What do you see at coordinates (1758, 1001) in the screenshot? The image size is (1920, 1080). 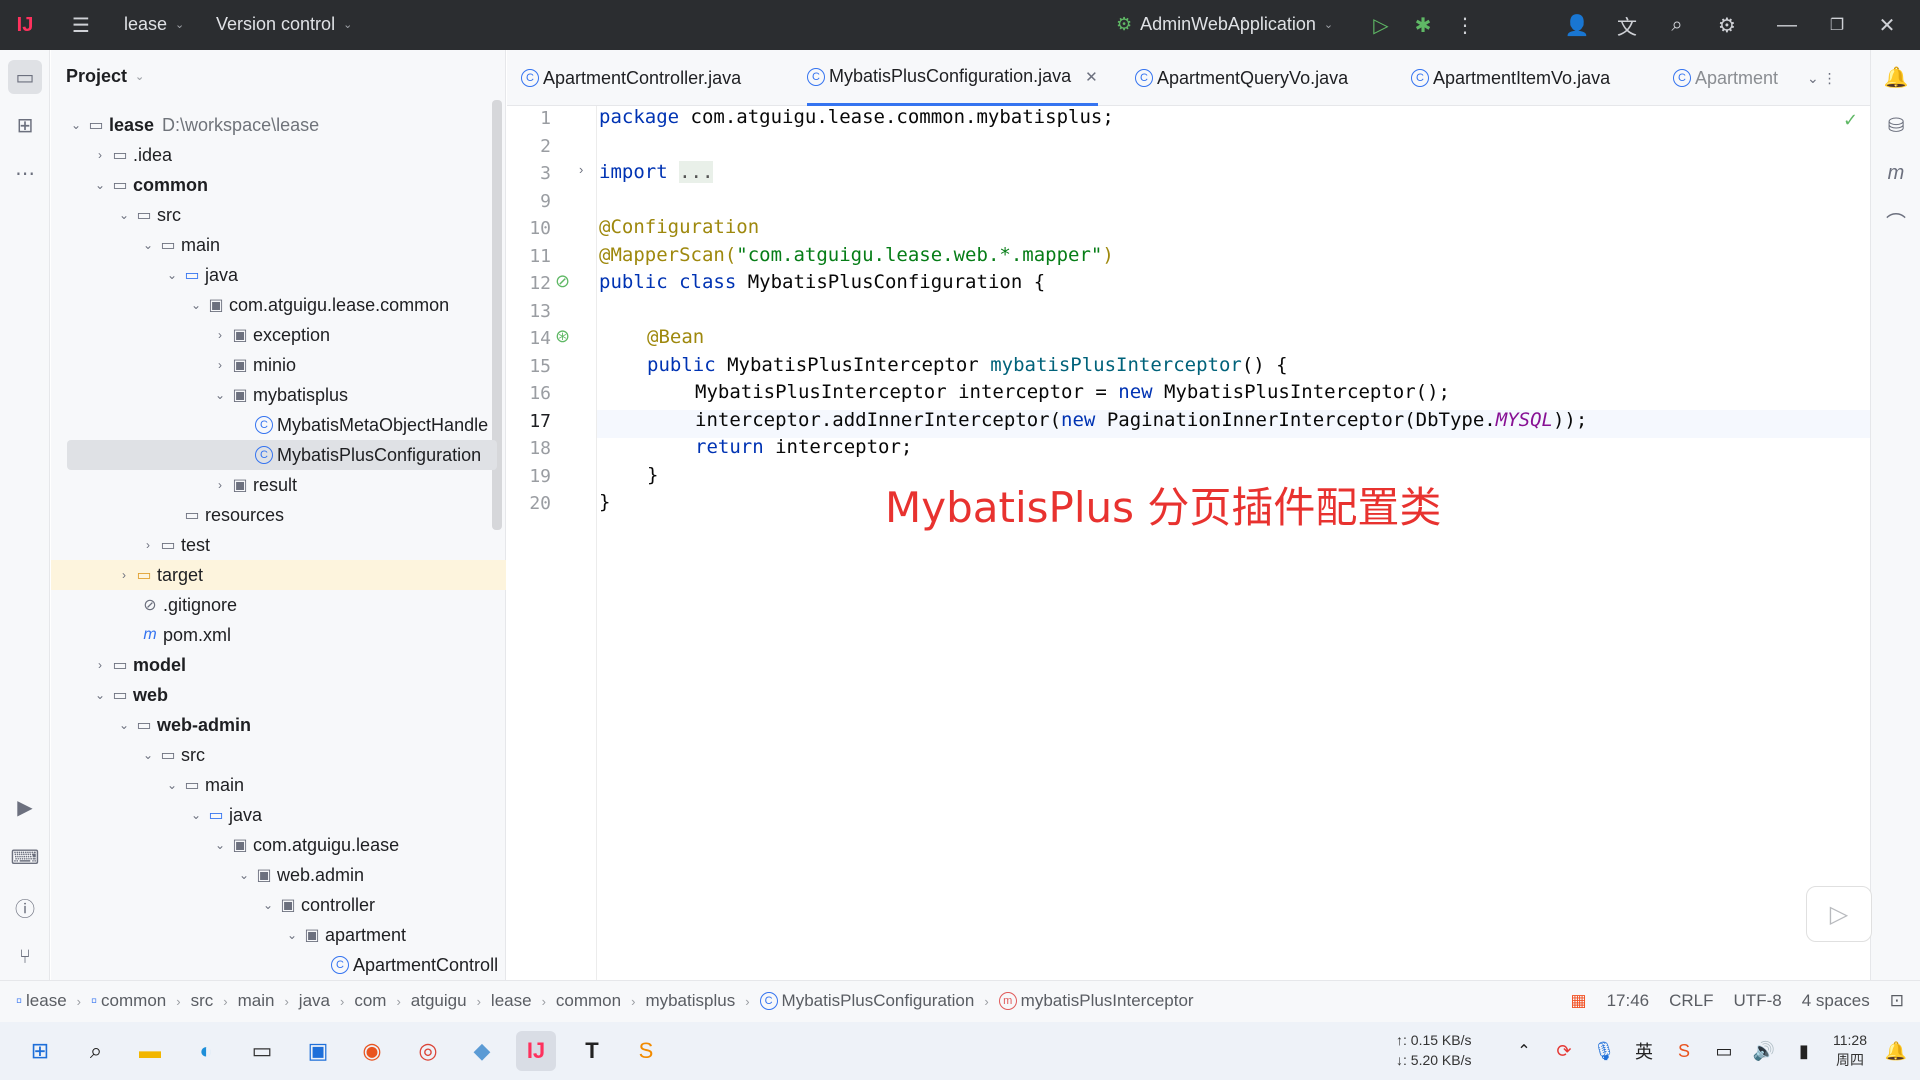 I see `file-encoding: UTF-8` at bounding box center [1758, 1001].